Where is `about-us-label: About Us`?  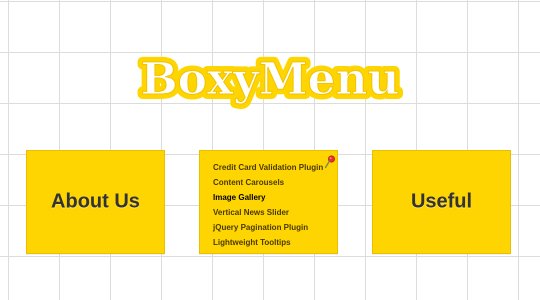
about-us-label: About Us is located at coordinates (95, 202).